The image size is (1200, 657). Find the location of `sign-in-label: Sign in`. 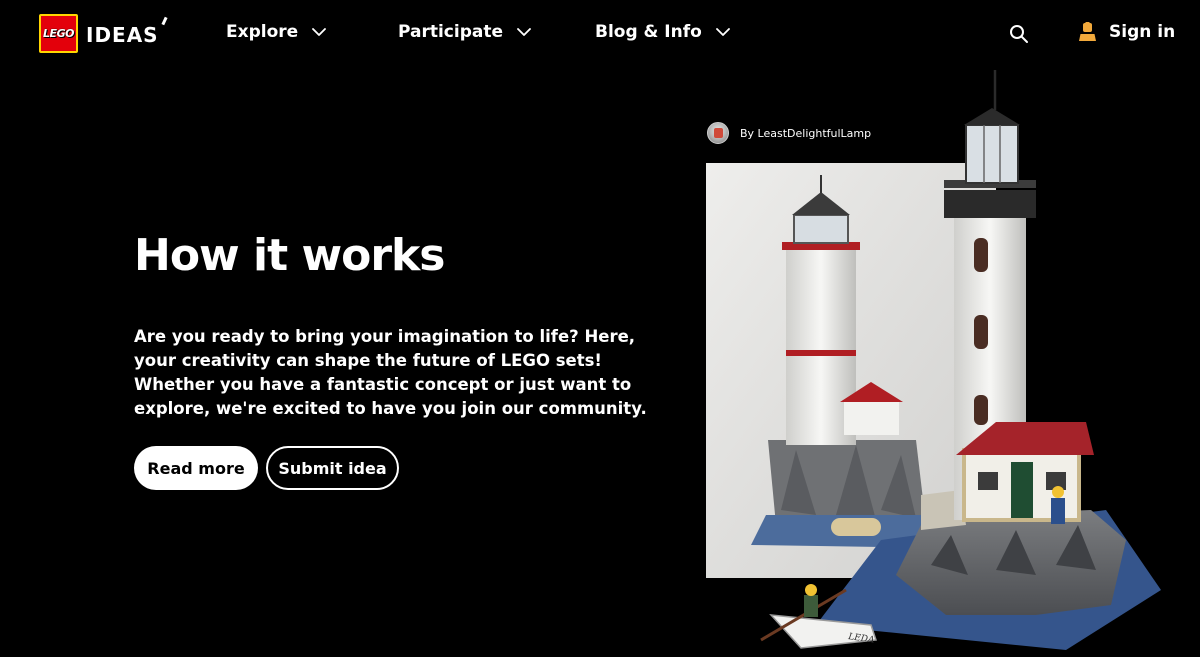

sign-in-label: Sign in is located at coordinates (1142, 32).